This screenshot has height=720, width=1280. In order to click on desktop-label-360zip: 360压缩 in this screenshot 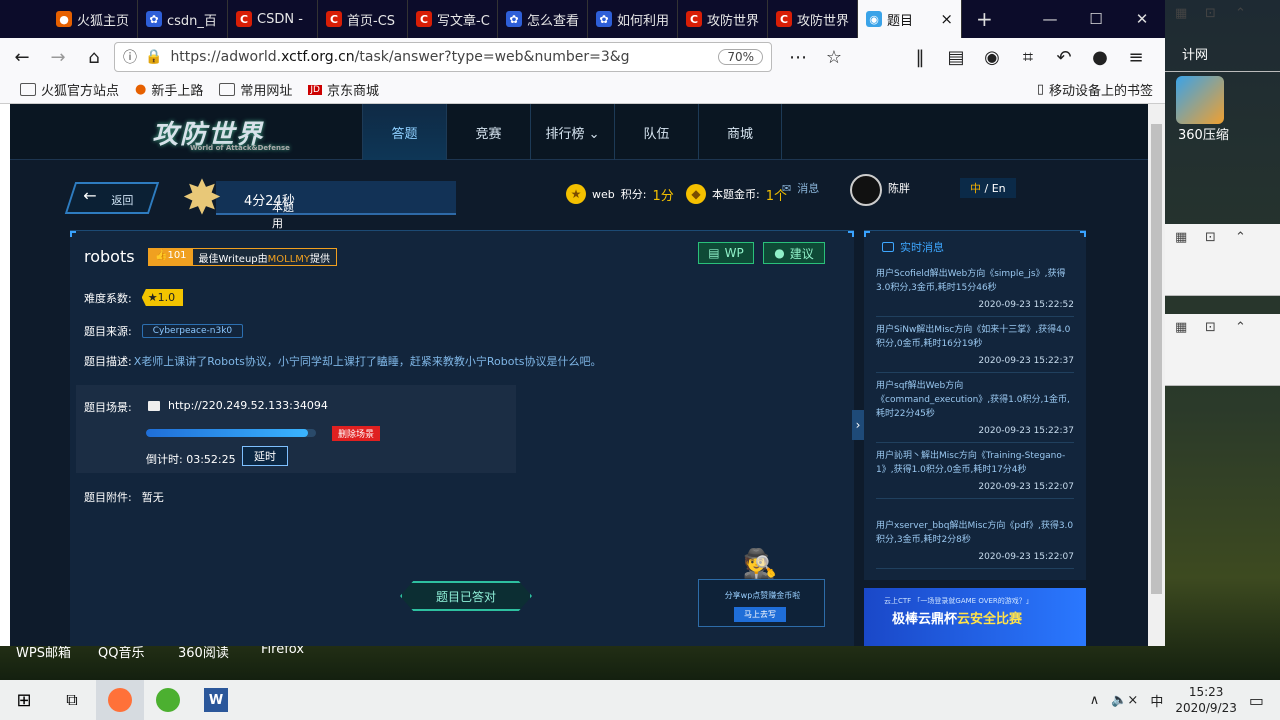, I will do `click(1203, 133)`.